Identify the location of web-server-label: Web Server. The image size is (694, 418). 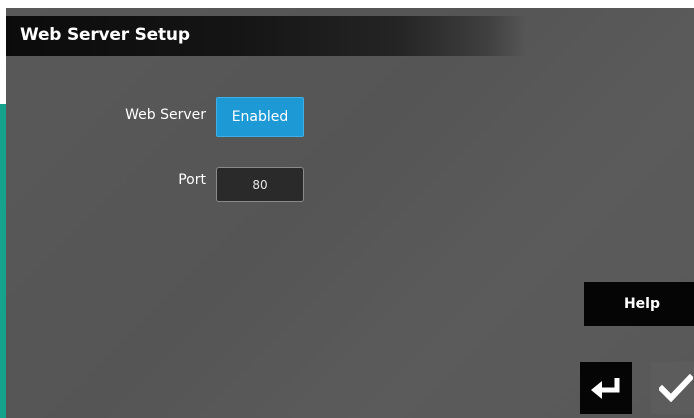
(165, 115).